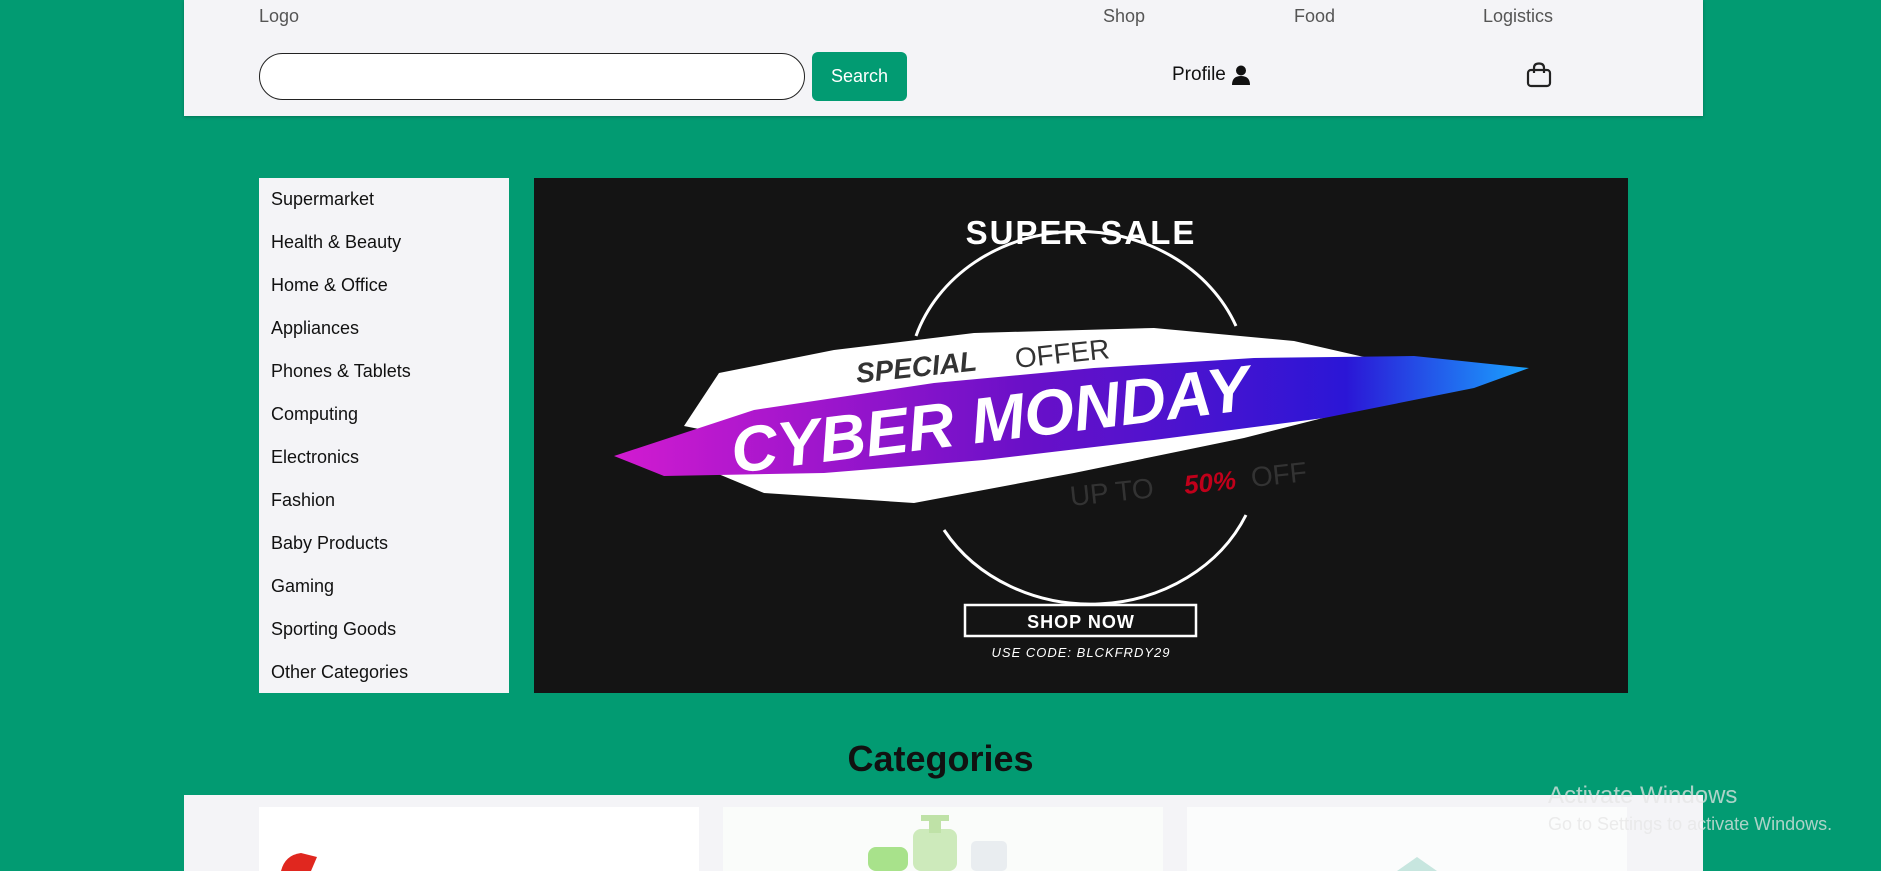  What do you see at coordinates (1643, 795) in the screenshot?
I see `watermark-title: Activate Windows` at bounding box center [1643, 795].